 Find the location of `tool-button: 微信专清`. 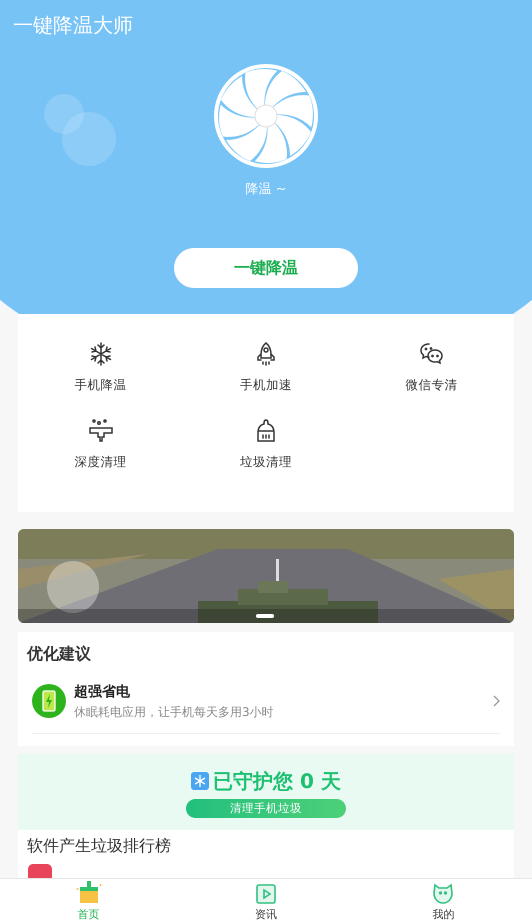

tool-button: 微信专清 is located at coordinates (431, 367).